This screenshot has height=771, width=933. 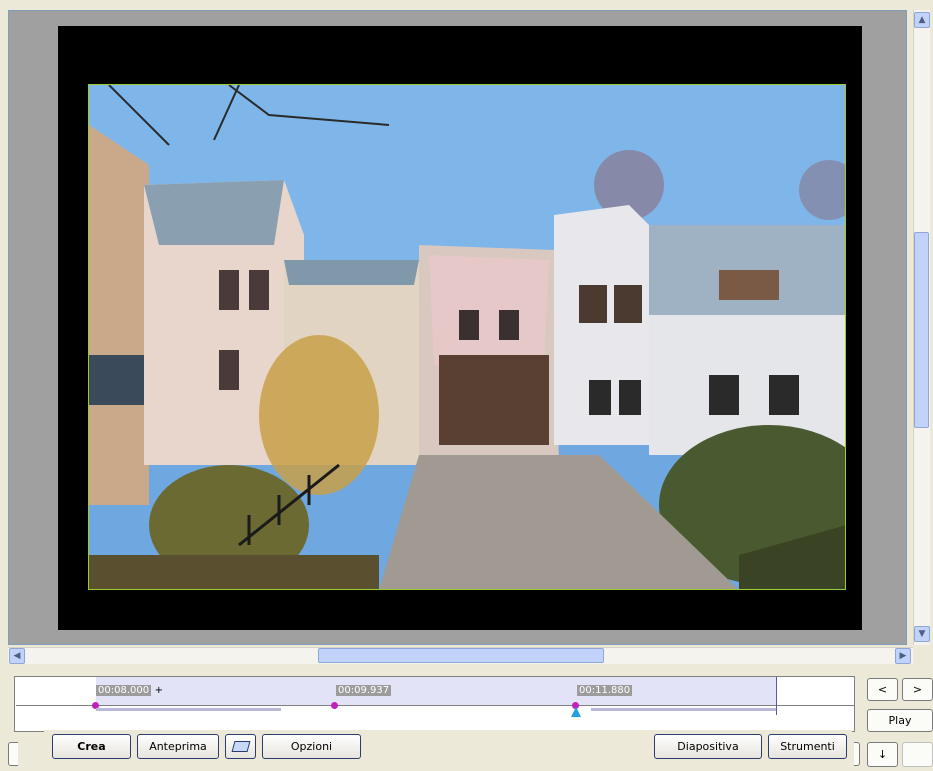 What do you see at coordinates (807, 746) in the screenshot?
I see `strumenti-button: Strumenti` at bounding box center [807, 746].